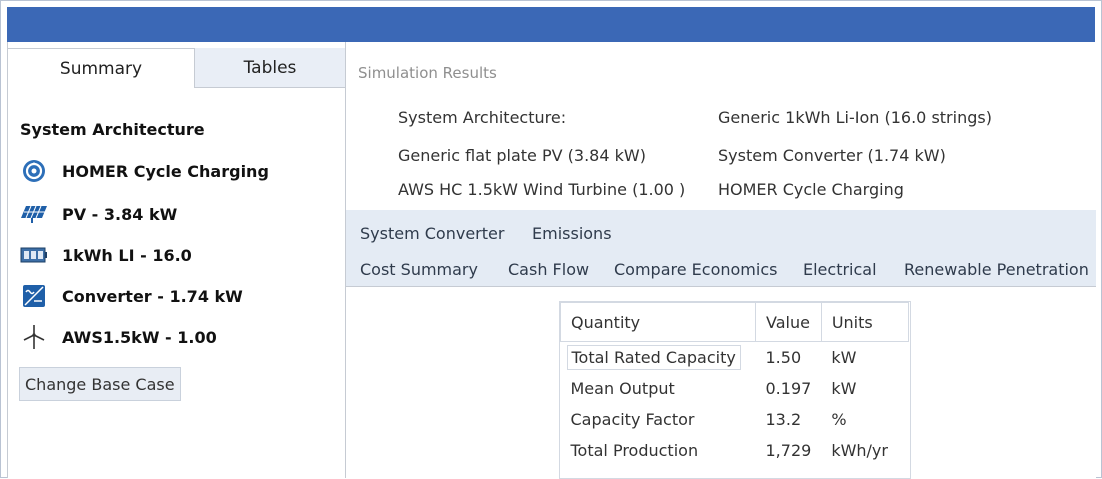  I want to click on architecture-label: System Architecture:, so click(482, 117).